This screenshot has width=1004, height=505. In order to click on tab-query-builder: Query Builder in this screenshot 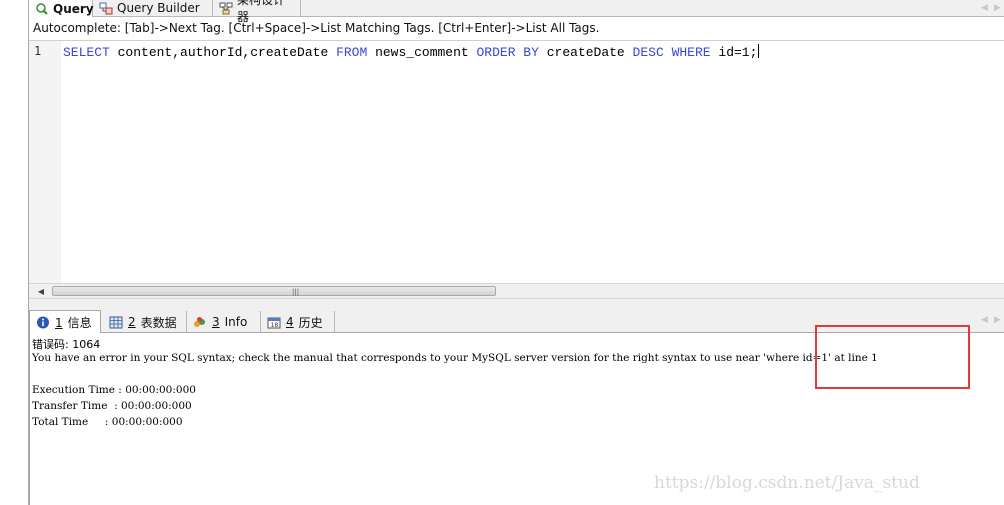, I will do `click(153, 8)`.